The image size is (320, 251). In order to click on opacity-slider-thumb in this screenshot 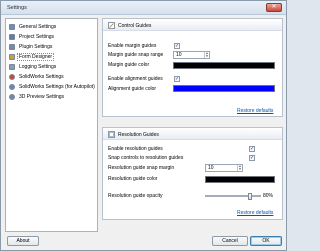, I will do `click(249, 196)`.